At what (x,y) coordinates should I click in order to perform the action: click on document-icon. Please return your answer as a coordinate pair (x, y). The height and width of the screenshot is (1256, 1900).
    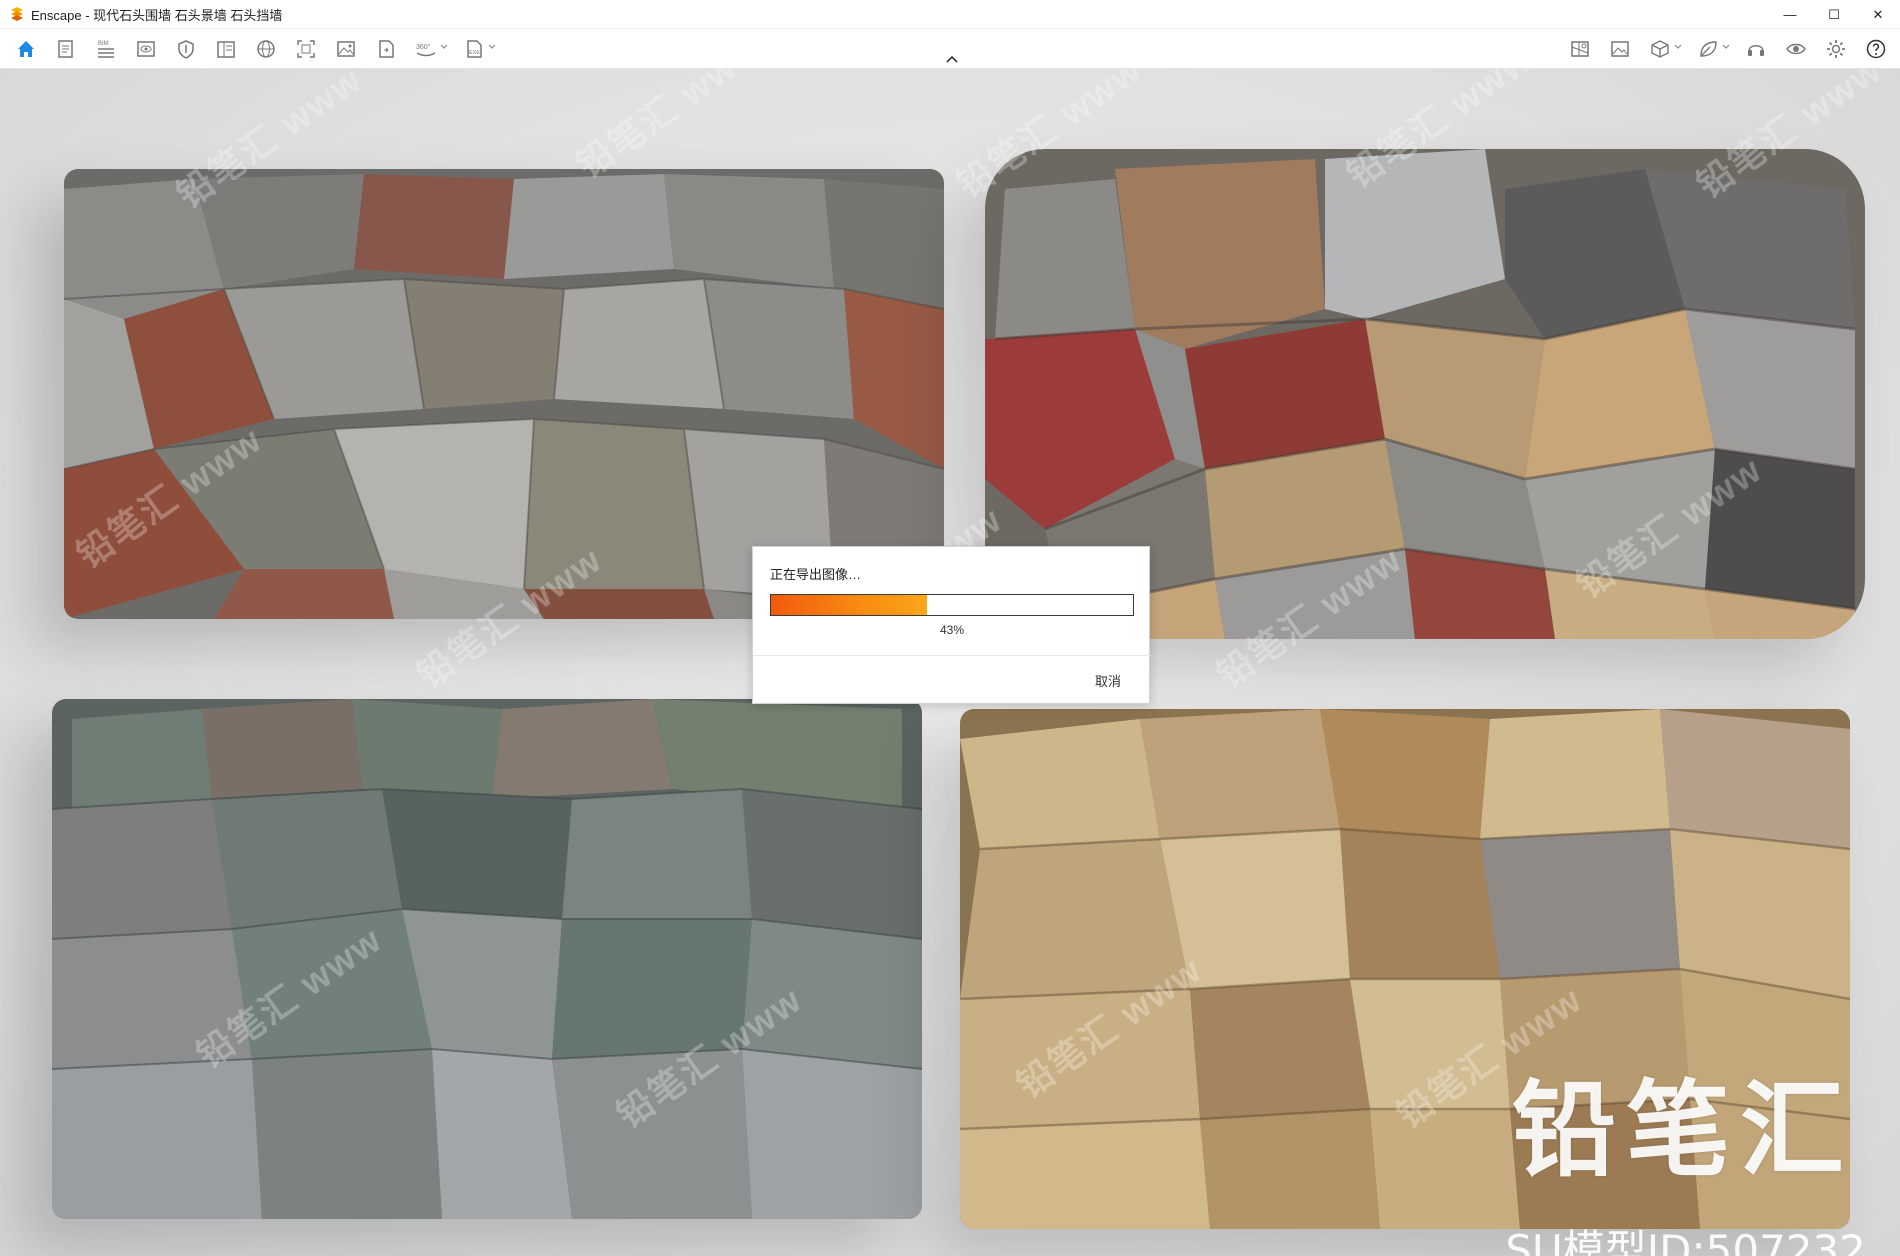
    Looking at the image, I should click on (65, 49).